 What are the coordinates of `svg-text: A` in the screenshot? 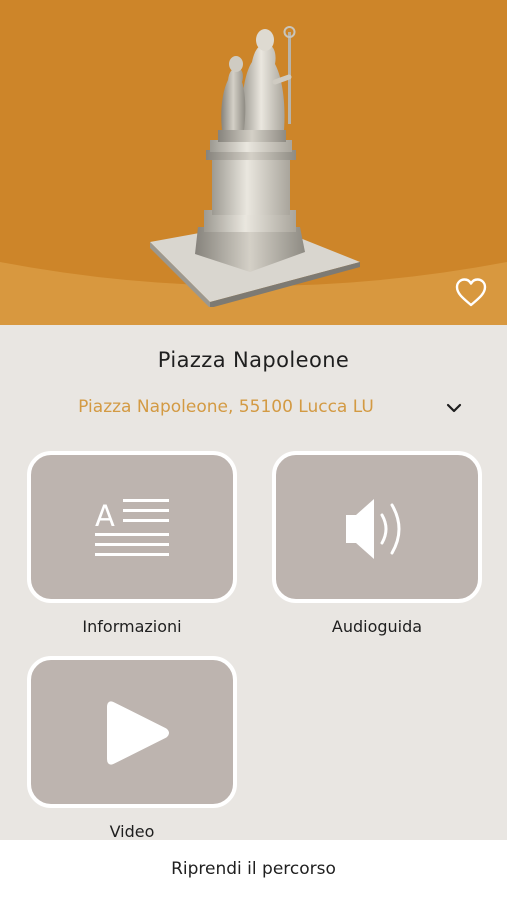 It's located at (105, 516).